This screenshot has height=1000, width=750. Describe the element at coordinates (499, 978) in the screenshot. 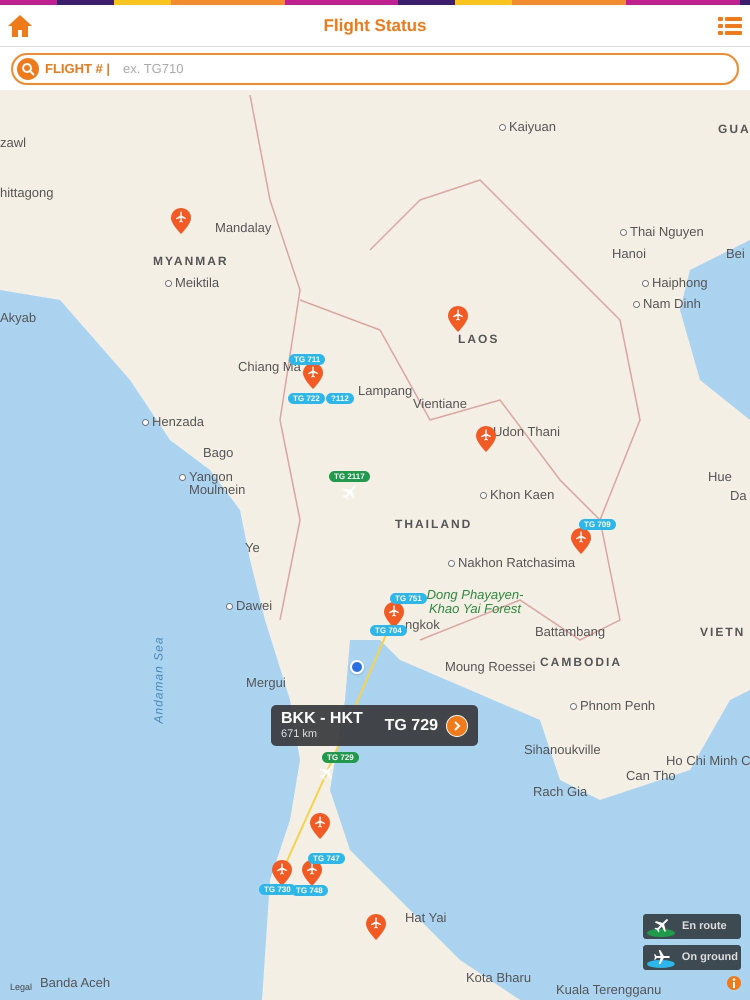

I see `city-label: Kota Bharu` at that location.